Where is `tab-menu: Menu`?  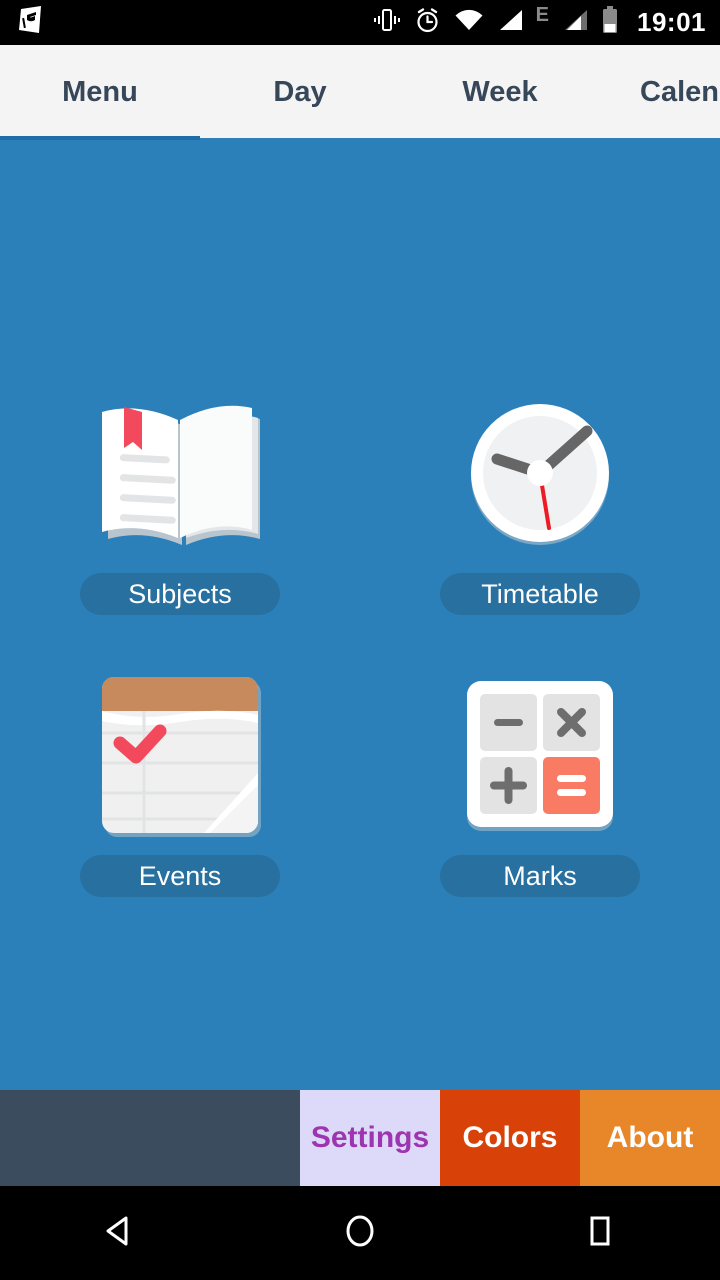
tab-menu: Menu is located at coordinates (100, 92).